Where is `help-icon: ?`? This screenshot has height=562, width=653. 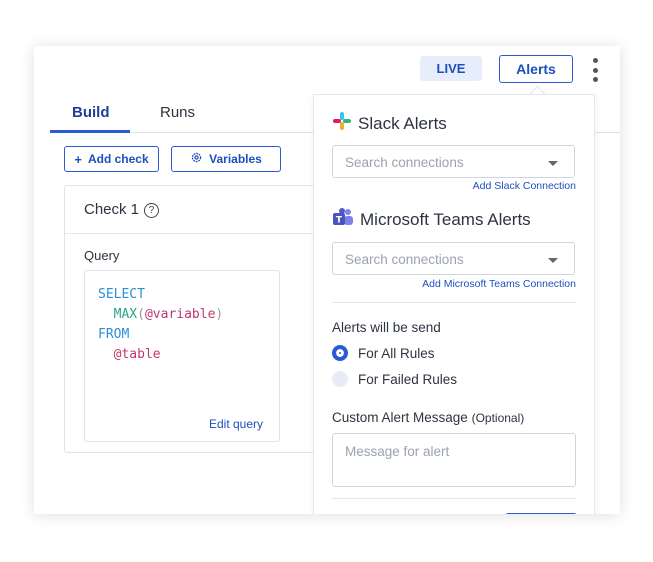 help-icon: ? is located at coordinates (152, 210).